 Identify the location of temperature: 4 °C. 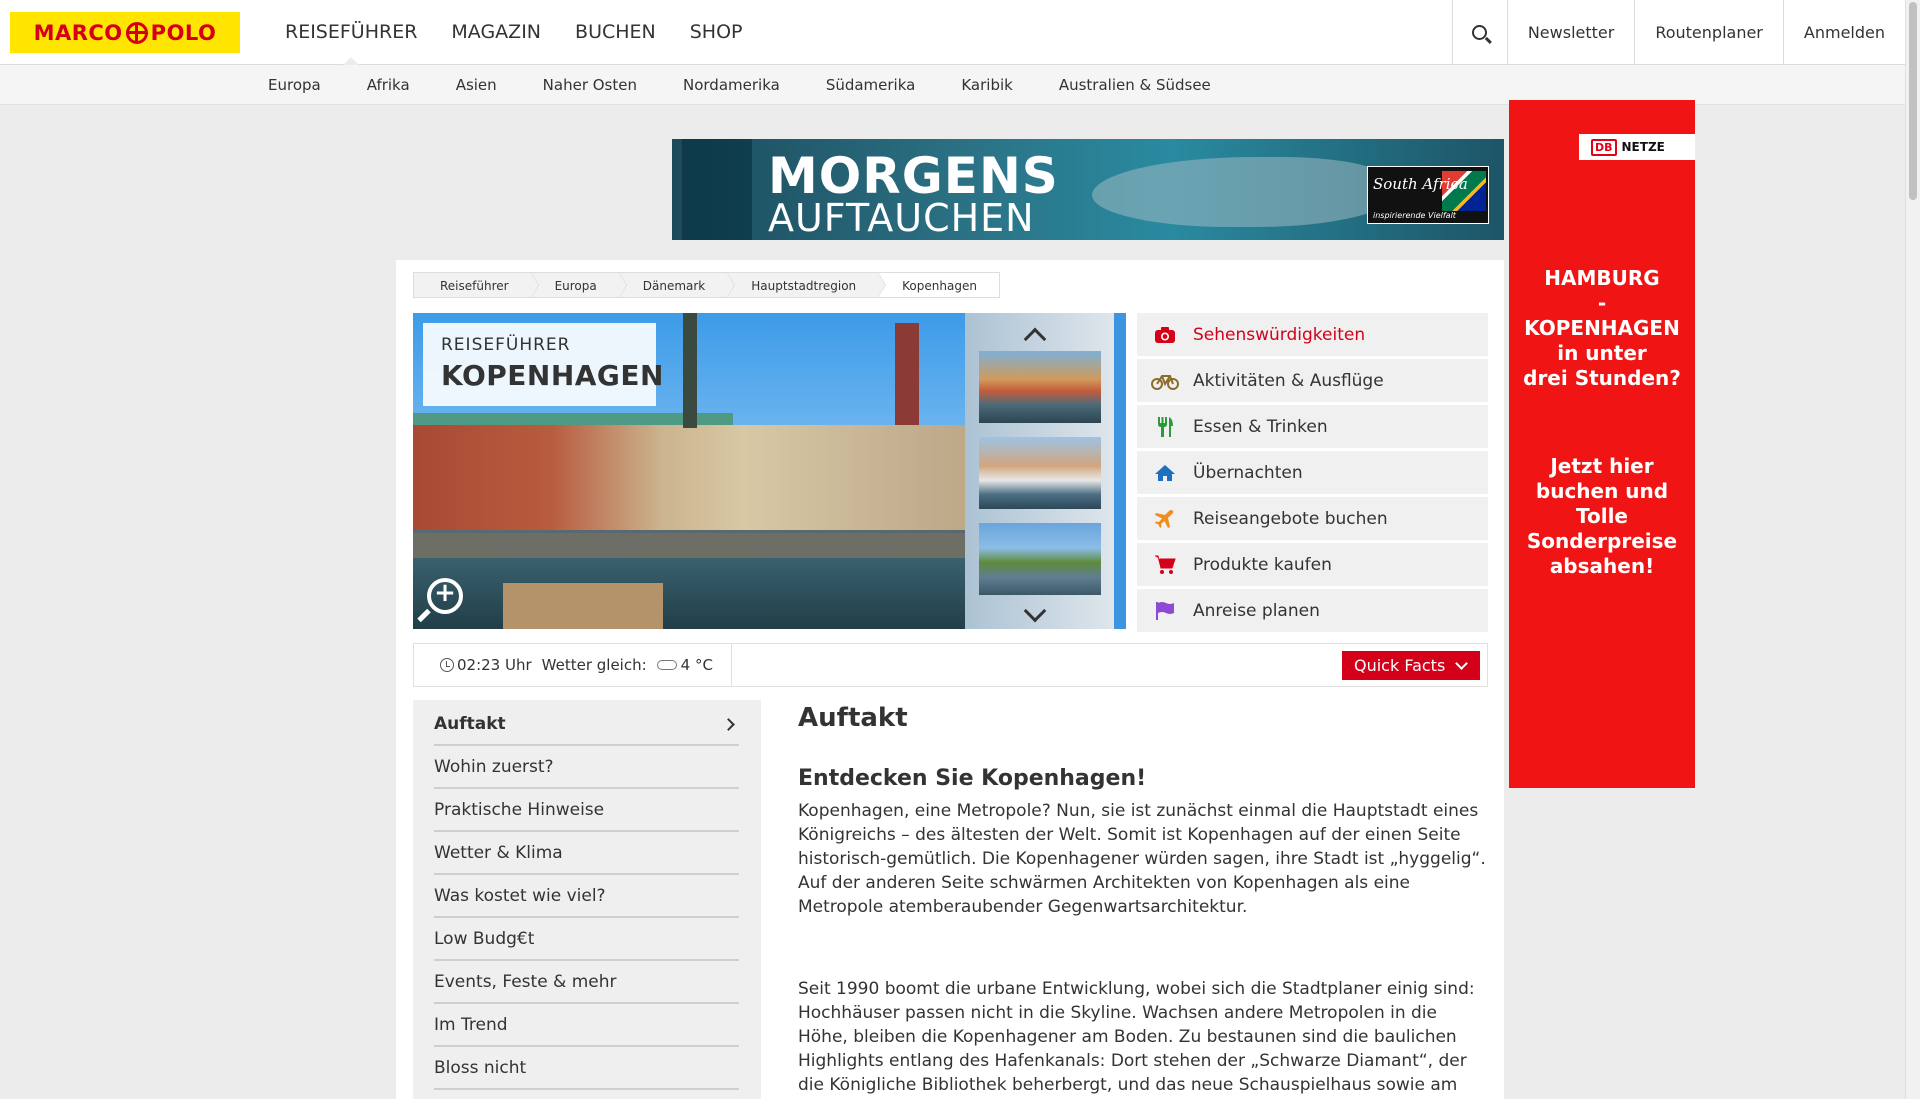
(696, 665).